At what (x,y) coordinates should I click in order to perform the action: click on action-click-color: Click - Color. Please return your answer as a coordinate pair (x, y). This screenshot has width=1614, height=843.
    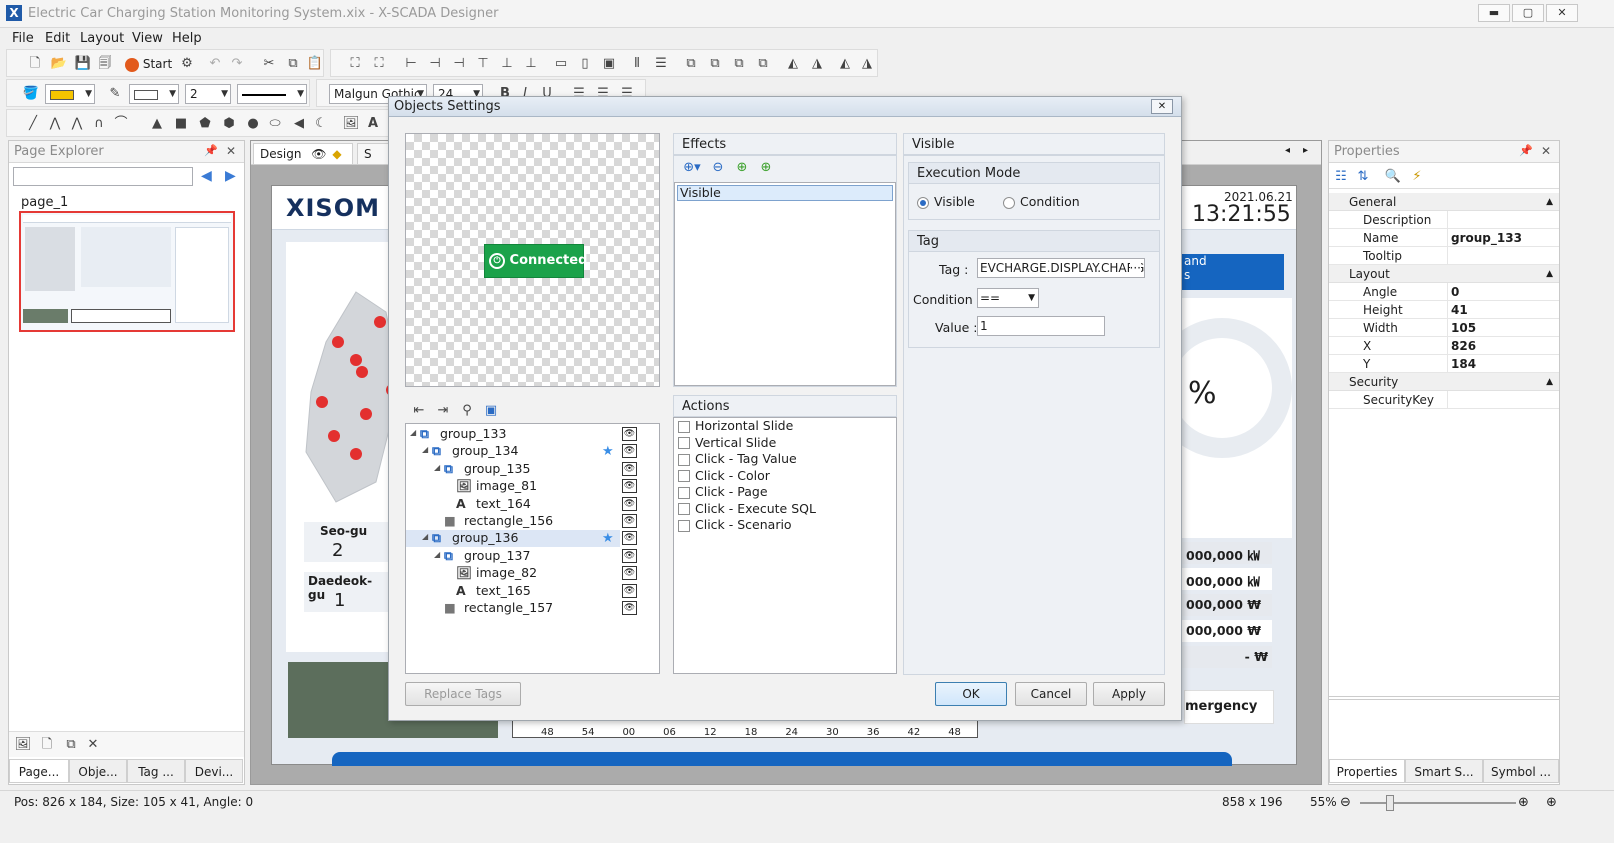
    Looking at the image, I should click on (747, 476).